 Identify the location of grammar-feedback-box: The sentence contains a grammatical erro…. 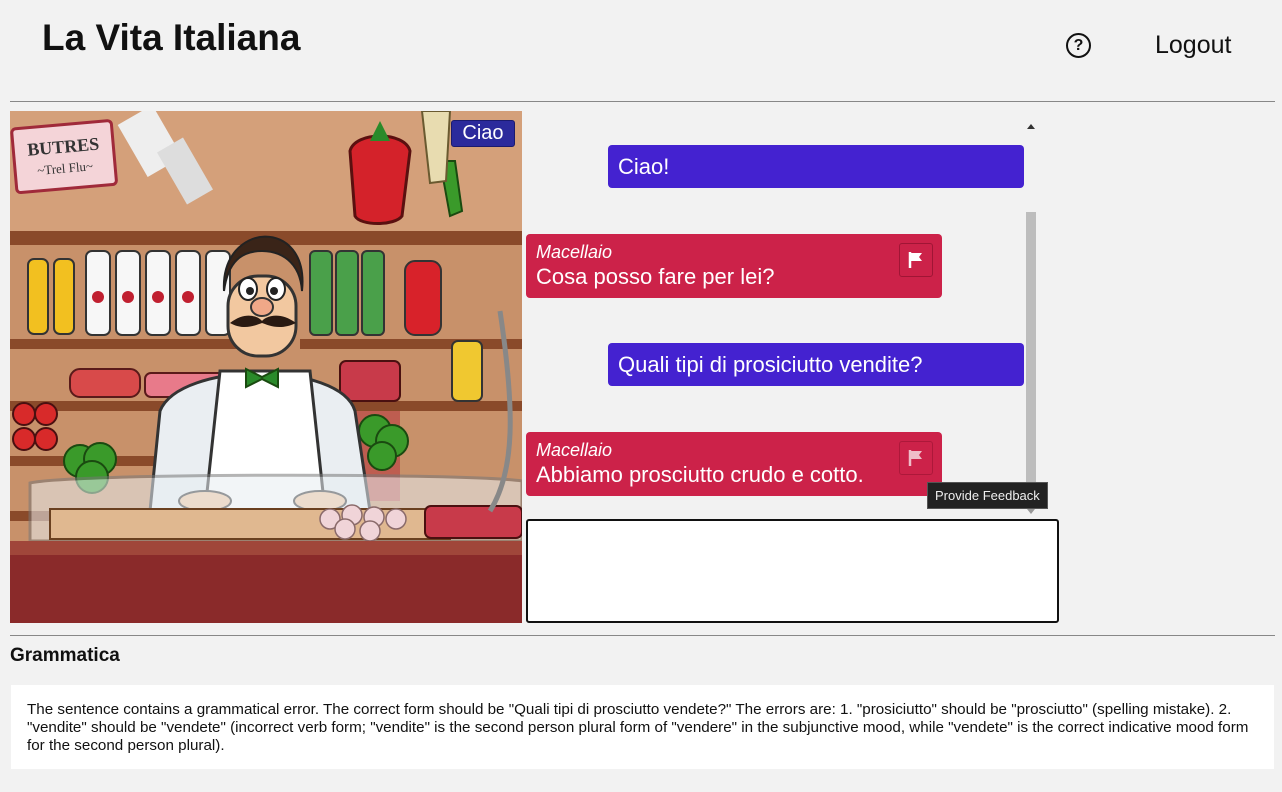
(642, 727).